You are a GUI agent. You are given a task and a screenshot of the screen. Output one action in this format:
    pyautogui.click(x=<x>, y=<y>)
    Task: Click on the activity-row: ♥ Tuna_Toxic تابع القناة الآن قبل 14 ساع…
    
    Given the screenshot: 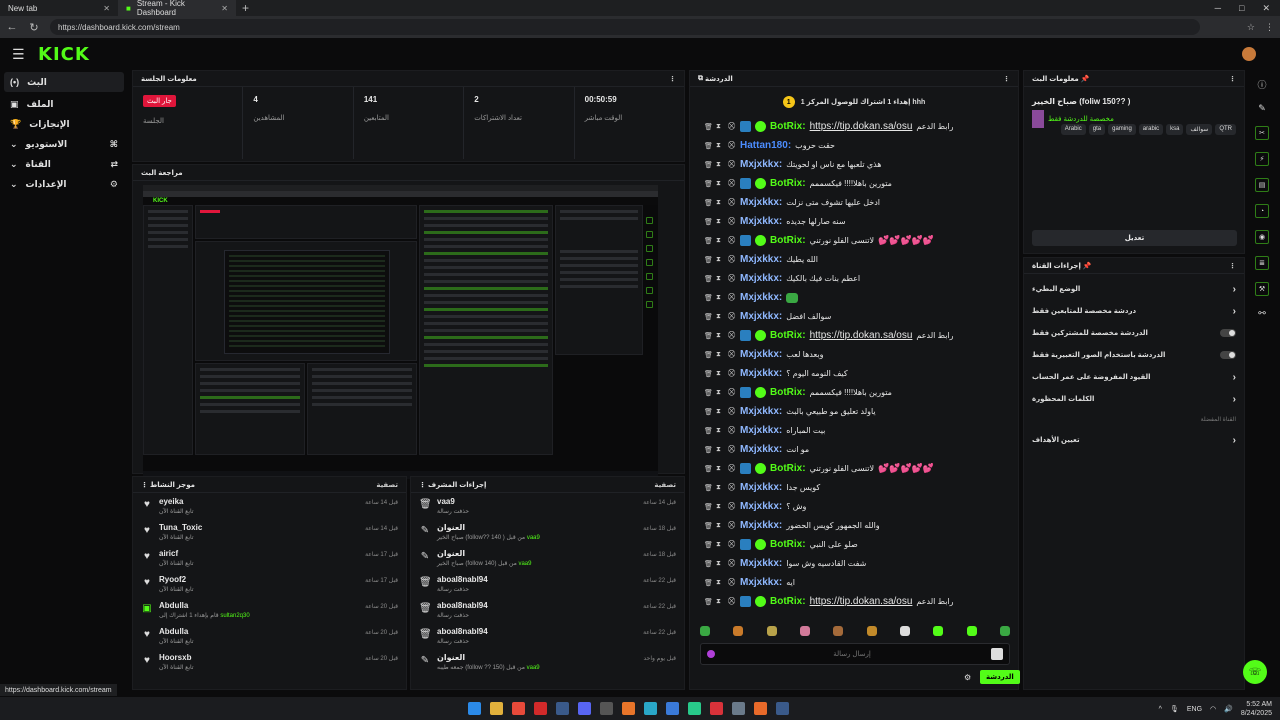 What is the action you would take?
    pyautogui.click(x=269, y=532)
    